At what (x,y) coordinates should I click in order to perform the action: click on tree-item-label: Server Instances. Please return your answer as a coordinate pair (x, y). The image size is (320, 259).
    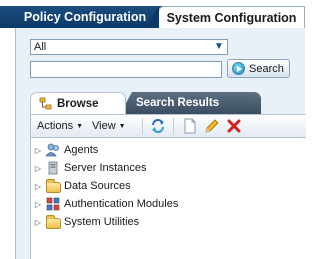
    Looking at the image, I should click on (105, 168).